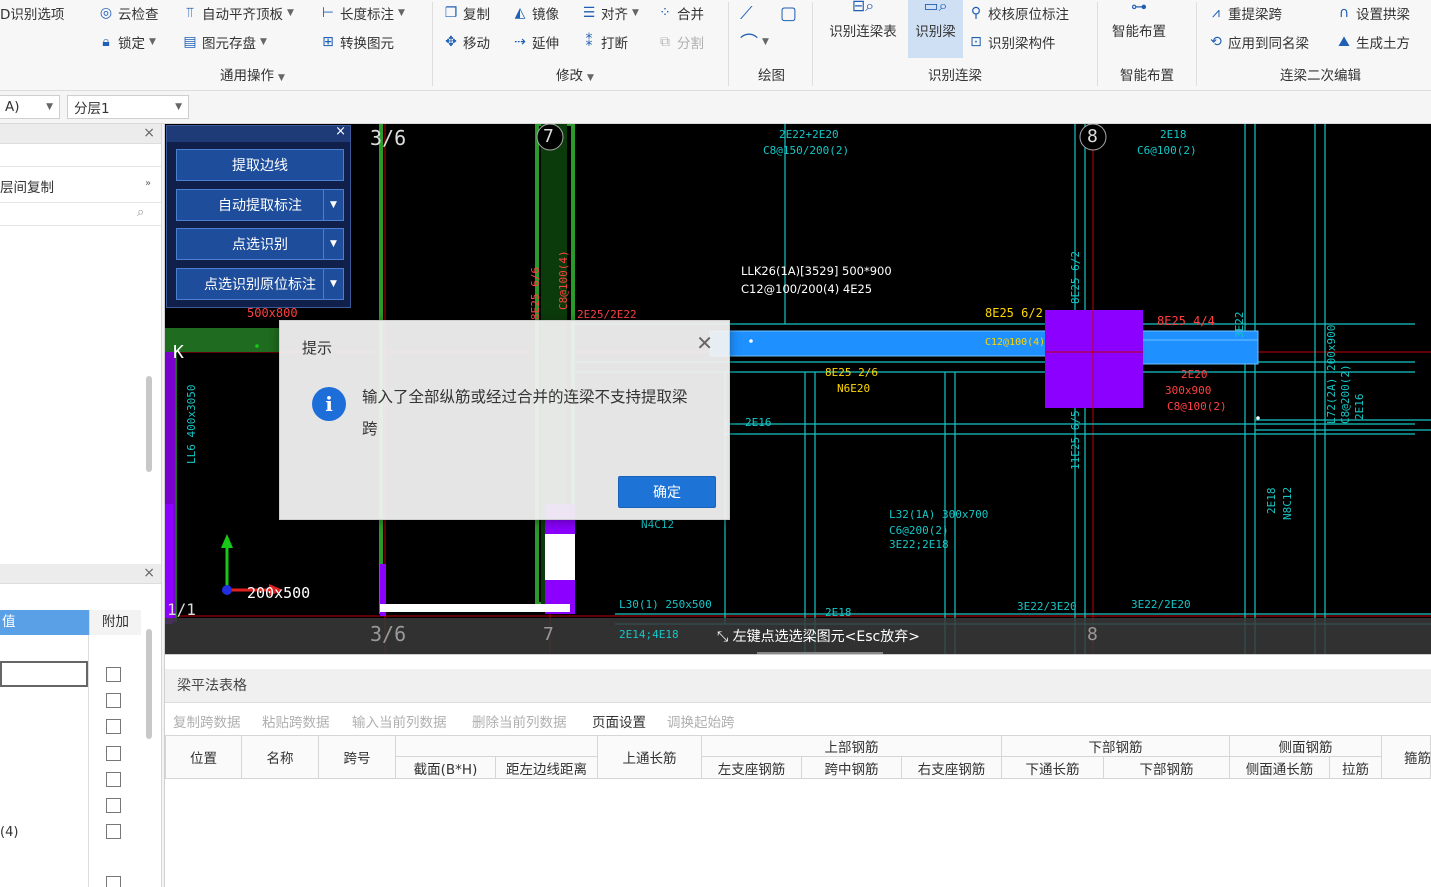 This screenshot has height=887, width=1431. What do you see at coordinates (852, 768) in the screenshot?
I see `col-header-mid-span: 跨中钢筋` at bounding box center [852, 768].